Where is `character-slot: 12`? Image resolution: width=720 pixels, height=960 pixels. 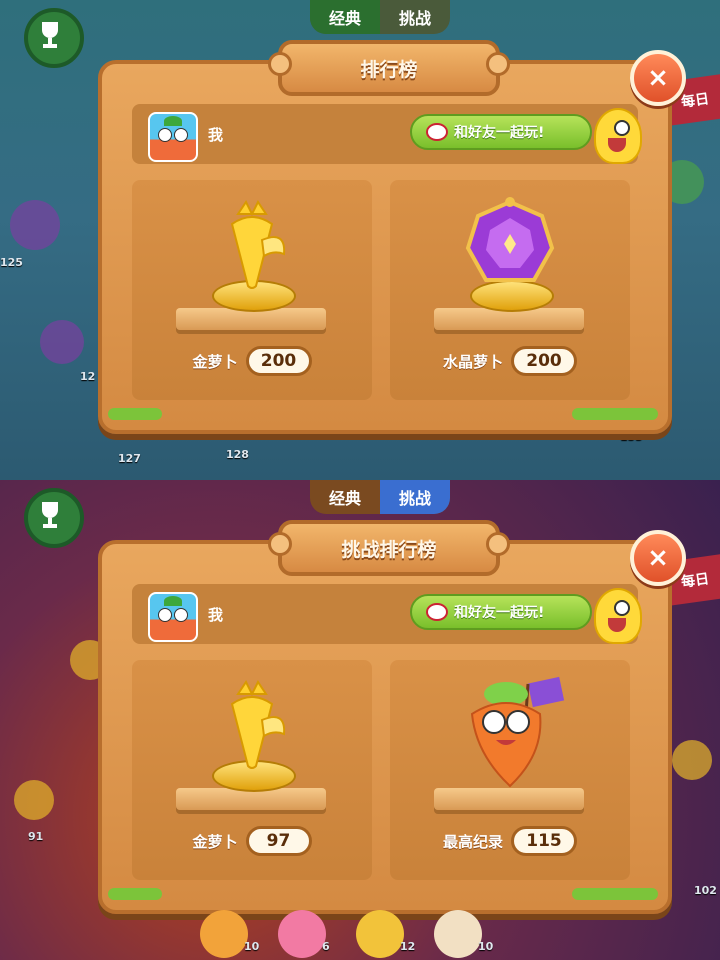 character-slot: 12 is located at coordinates (385, 934).